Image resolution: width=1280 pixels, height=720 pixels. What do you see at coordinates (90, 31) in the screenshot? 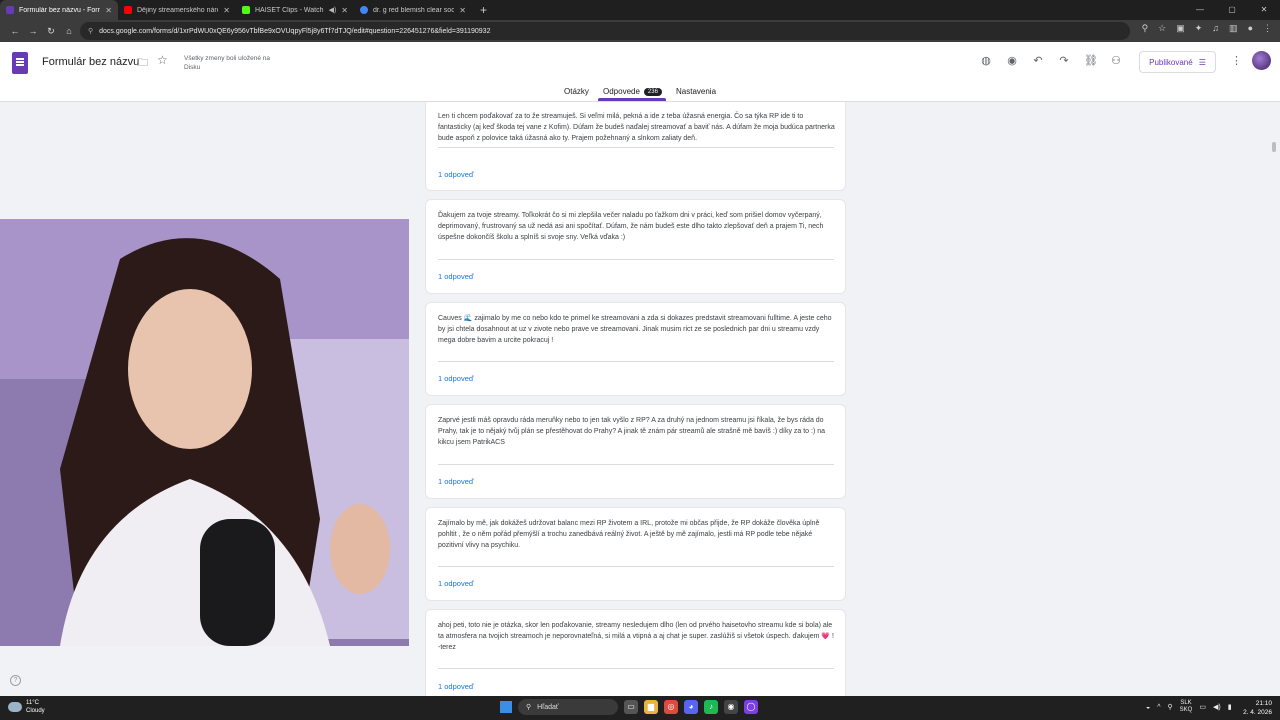
I see `site-info-icon: ⚲` at bounding box center [90, 31].